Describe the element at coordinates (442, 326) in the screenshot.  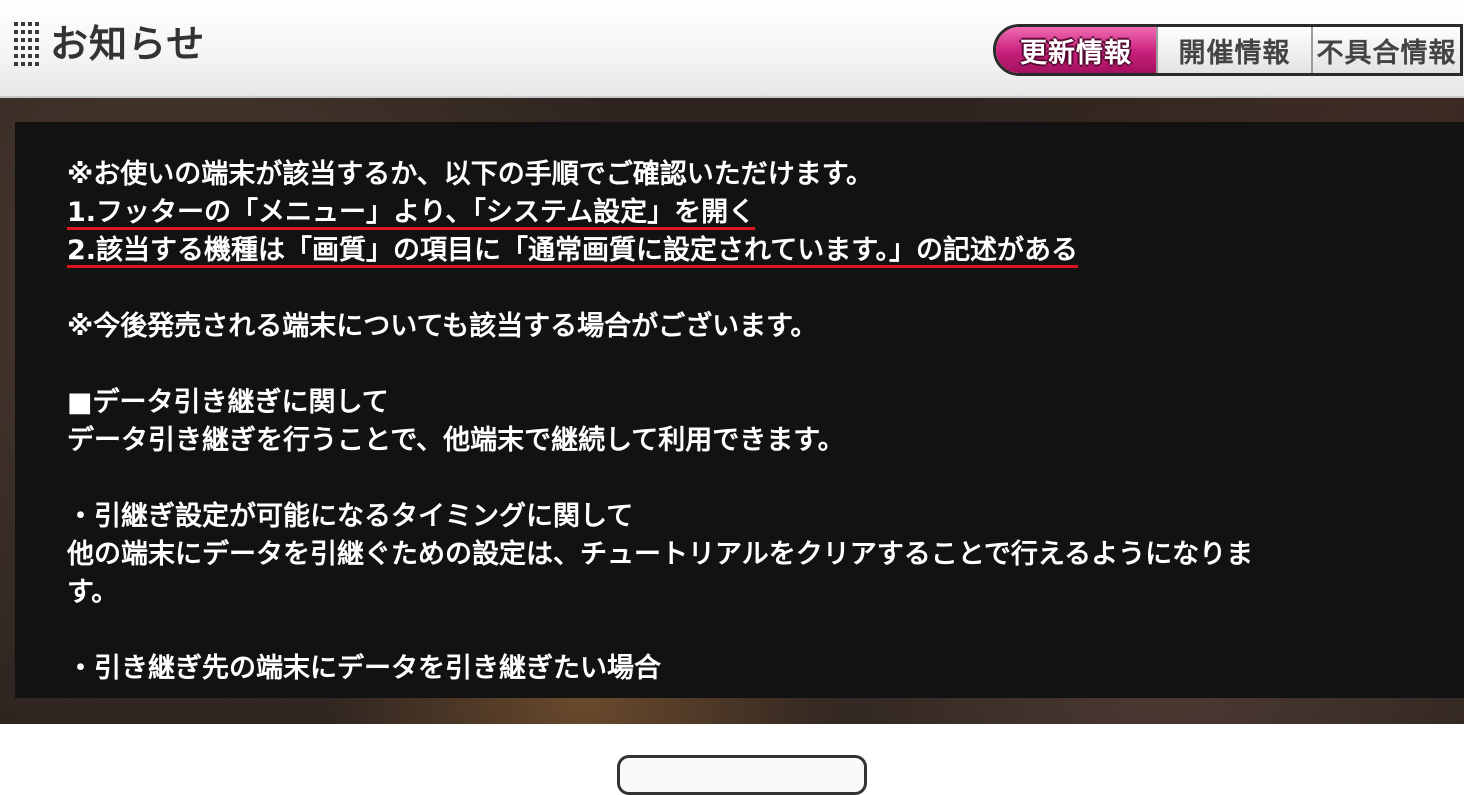
I see `notice-line: ※今後発売される端末についても該当する場合がございます。` at that location.